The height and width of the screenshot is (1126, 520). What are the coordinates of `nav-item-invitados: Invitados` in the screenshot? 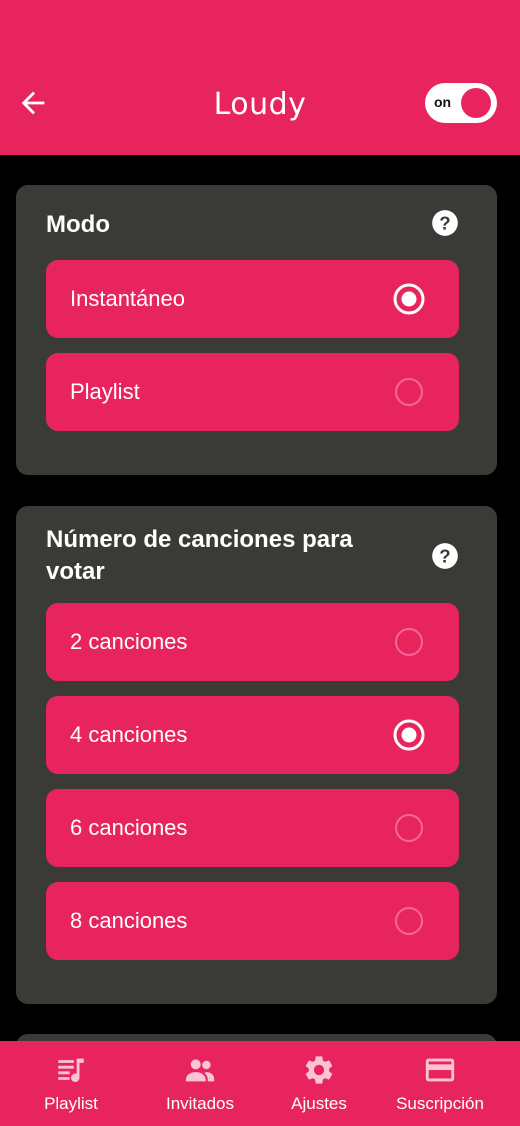 It's located at (200, 1083).